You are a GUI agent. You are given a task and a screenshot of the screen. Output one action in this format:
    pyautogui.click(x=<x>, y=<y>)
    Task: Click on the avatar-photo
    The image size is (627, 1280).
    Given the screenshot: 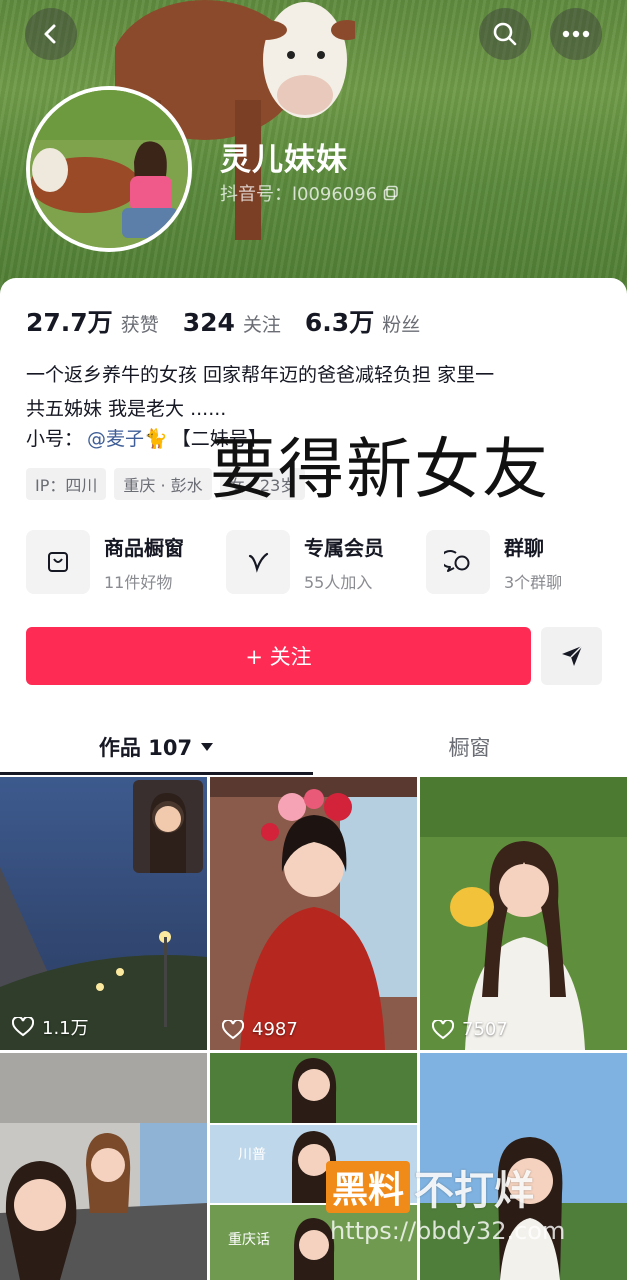 What is the action you would take?
    pyautogui.click(x=109, y=169)
    